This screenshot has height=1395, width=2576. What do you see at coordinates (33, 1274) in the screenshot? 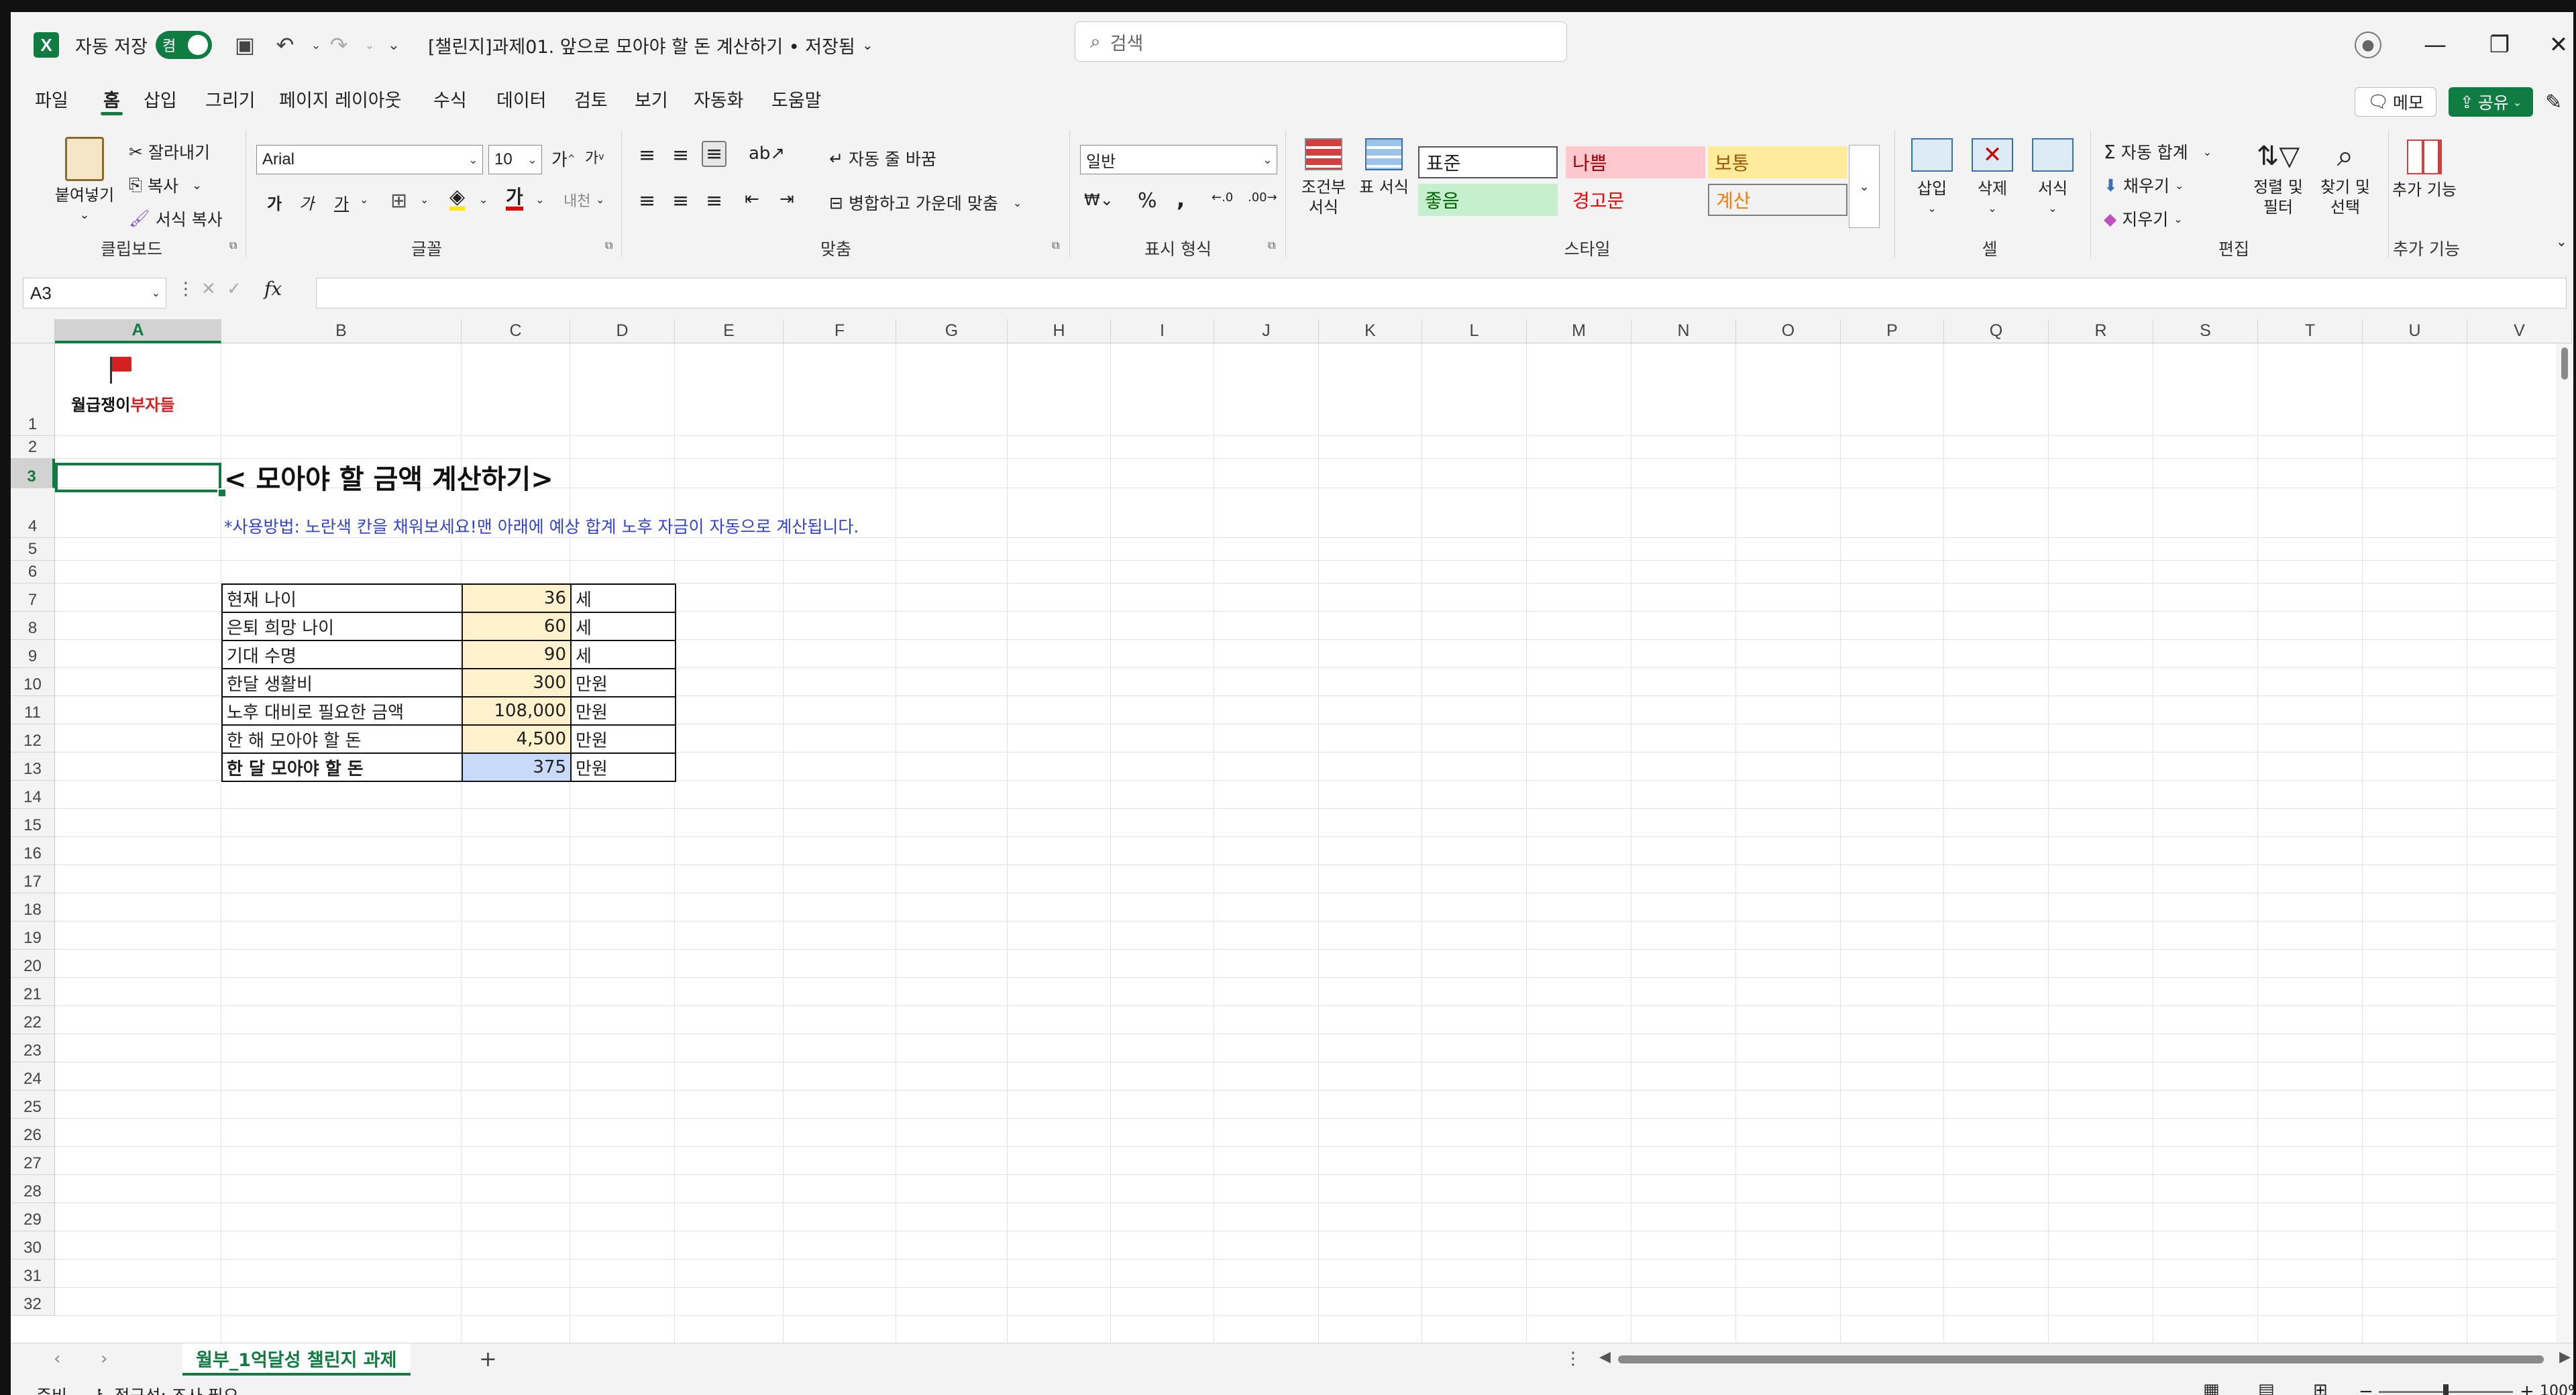
I see `row-header-31: 31` at bounding box center [33, 1274].